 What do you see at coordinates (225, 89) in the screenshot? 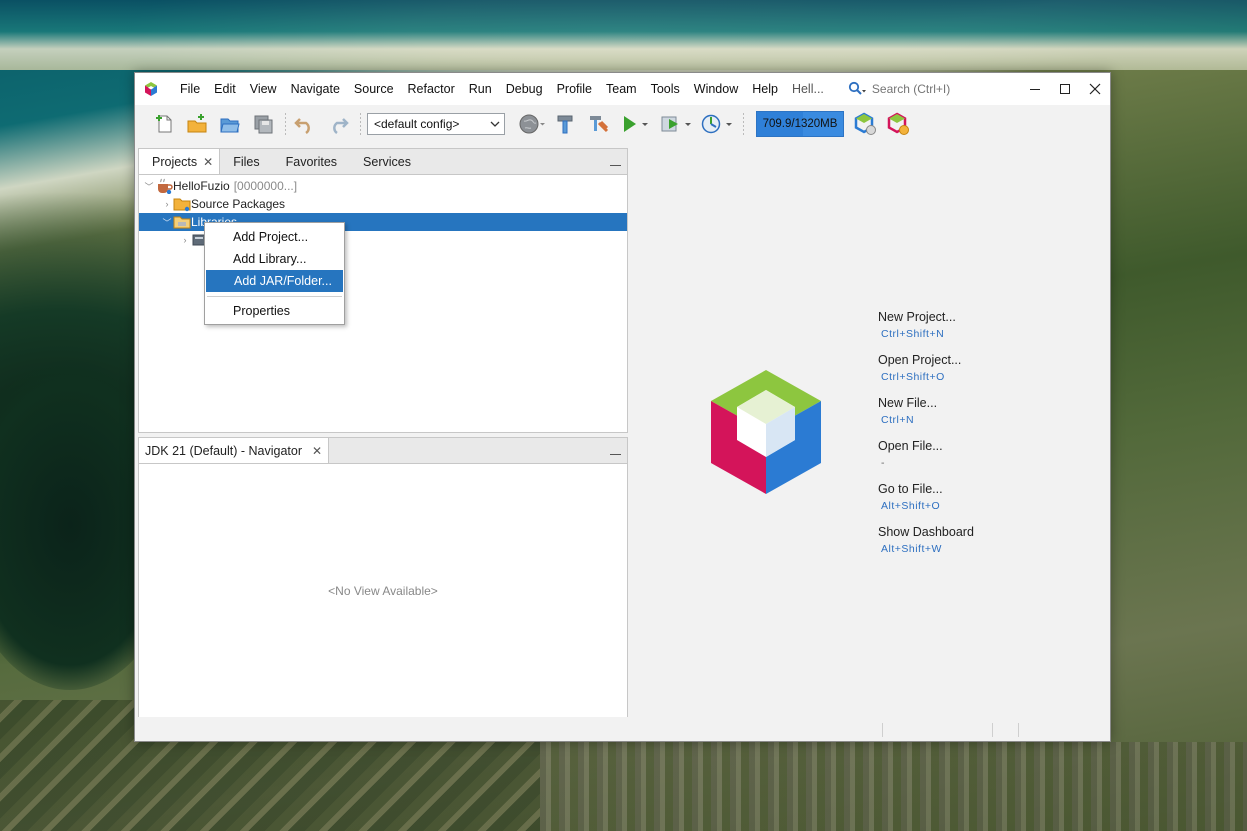
I see `menu-edit: Edit` at bounding box center [225, 89].